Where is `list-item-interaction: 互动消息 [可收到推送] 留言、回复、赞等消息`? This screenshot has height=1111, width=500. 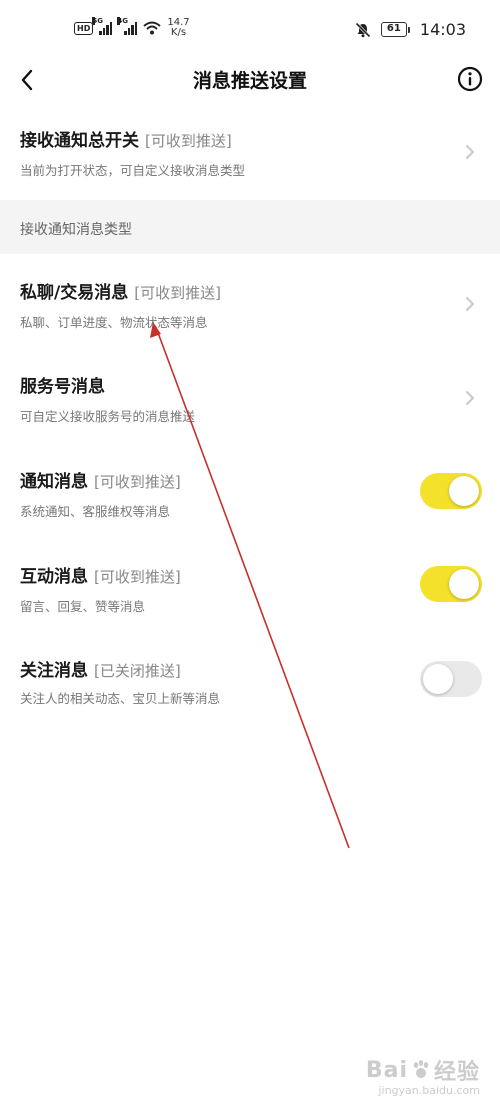 list-item-interaction: 互动消息 [可收到推送] 留言、回复、赞等消息 is located at coordinates (250, 599).